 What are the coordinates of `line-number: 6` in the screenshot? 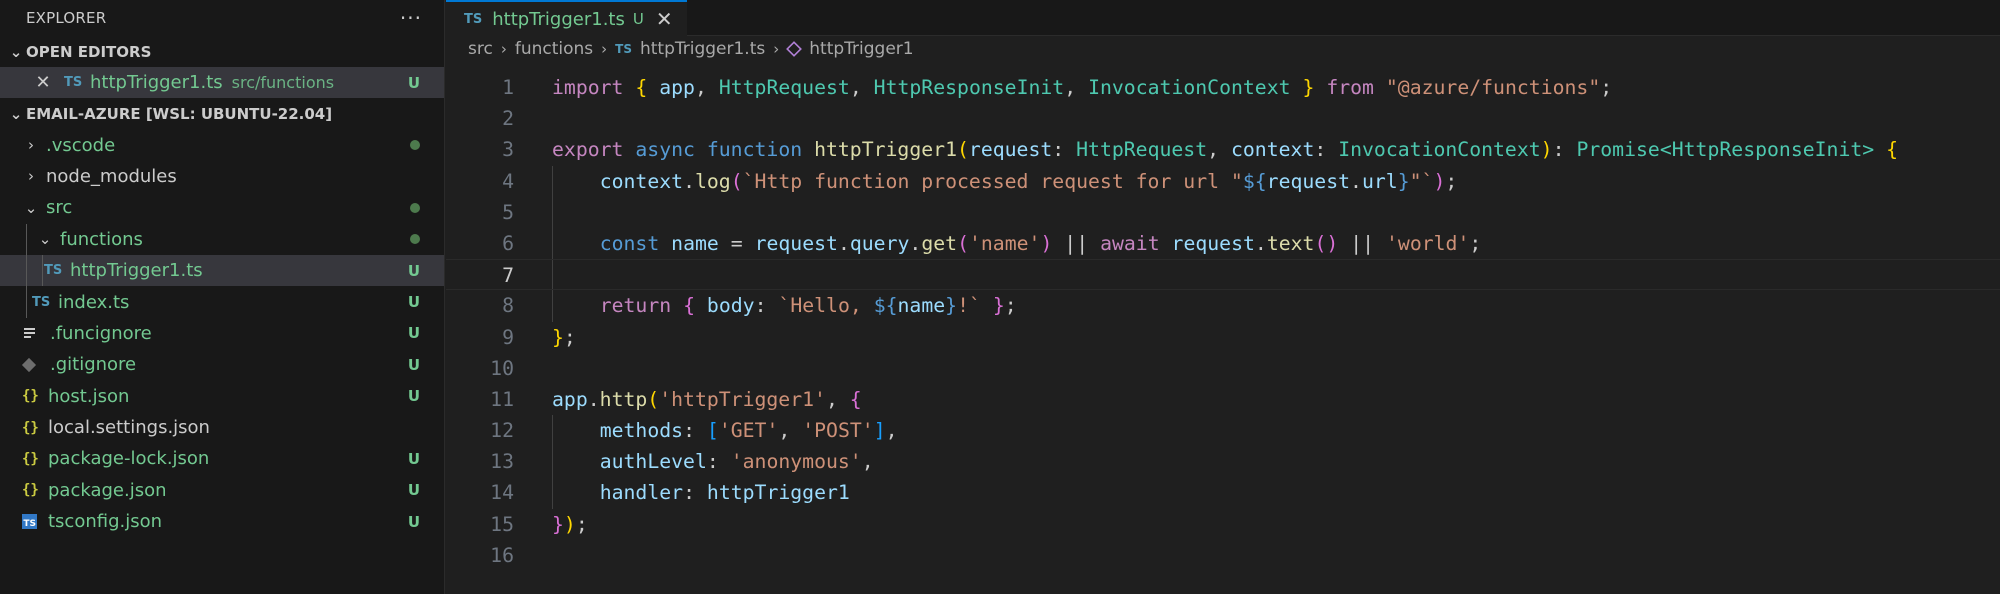 It's located at (508, 243).